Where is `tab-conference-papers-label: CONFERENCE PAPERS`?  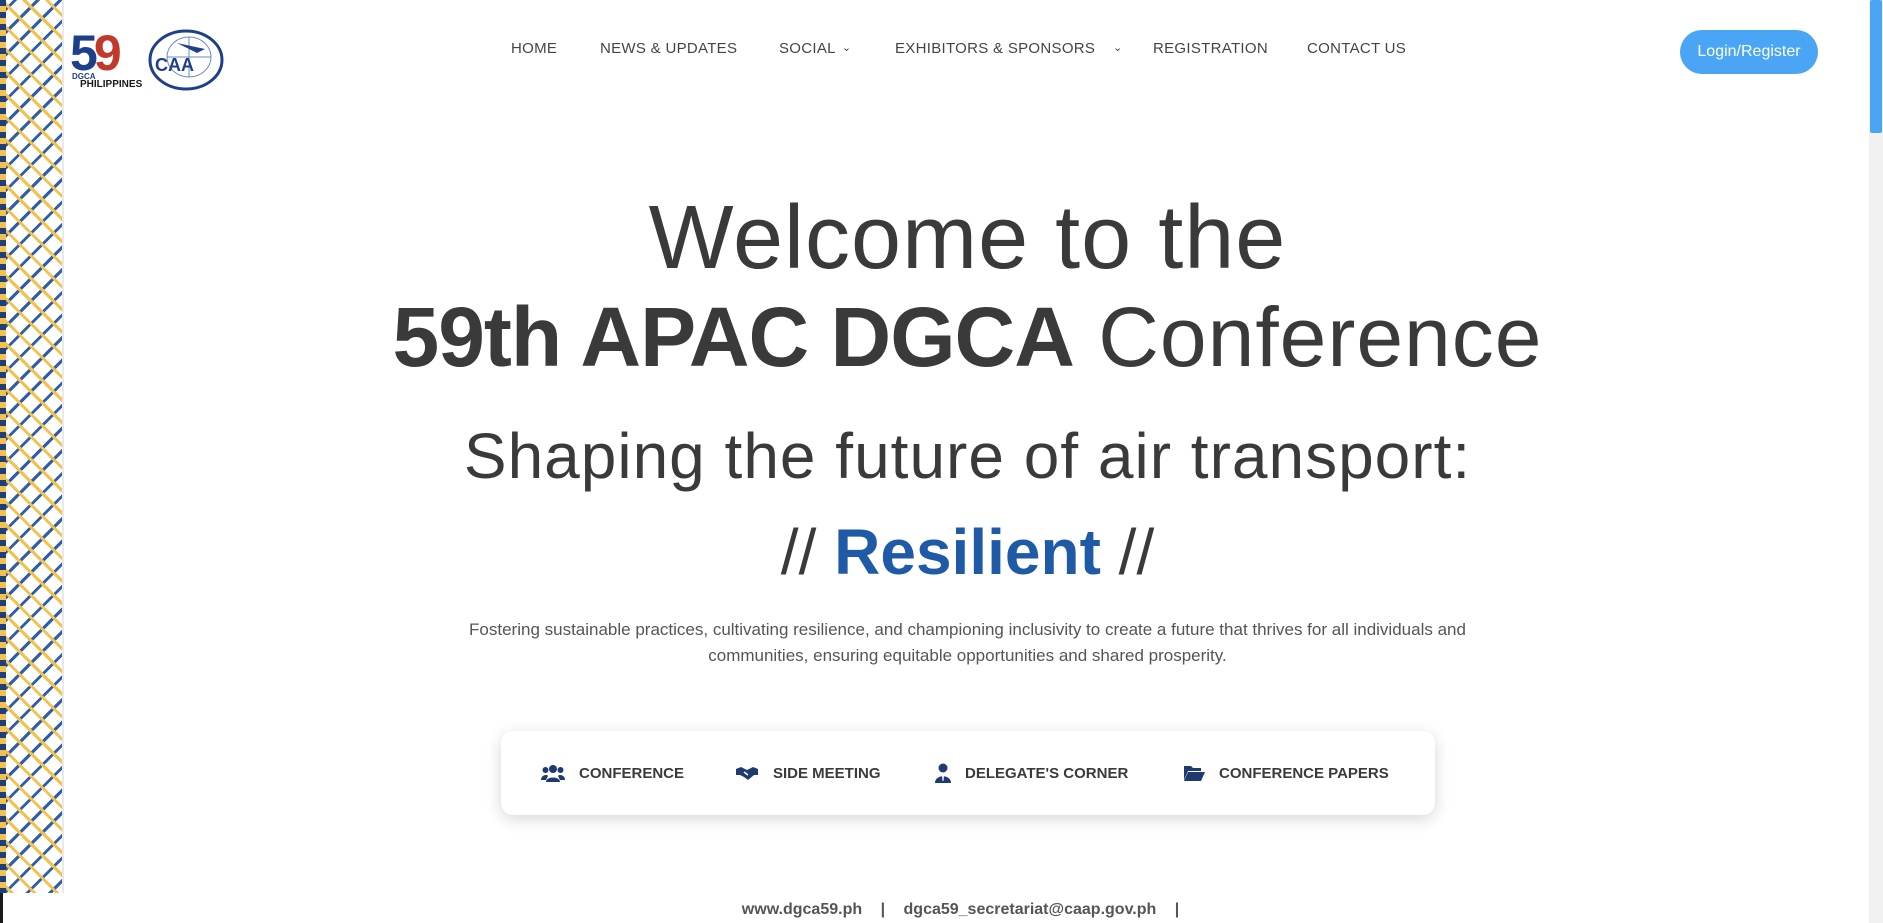 tab-conference-papers-label: CONFERENCE PAPERS is located at coordinates (1304, 773).